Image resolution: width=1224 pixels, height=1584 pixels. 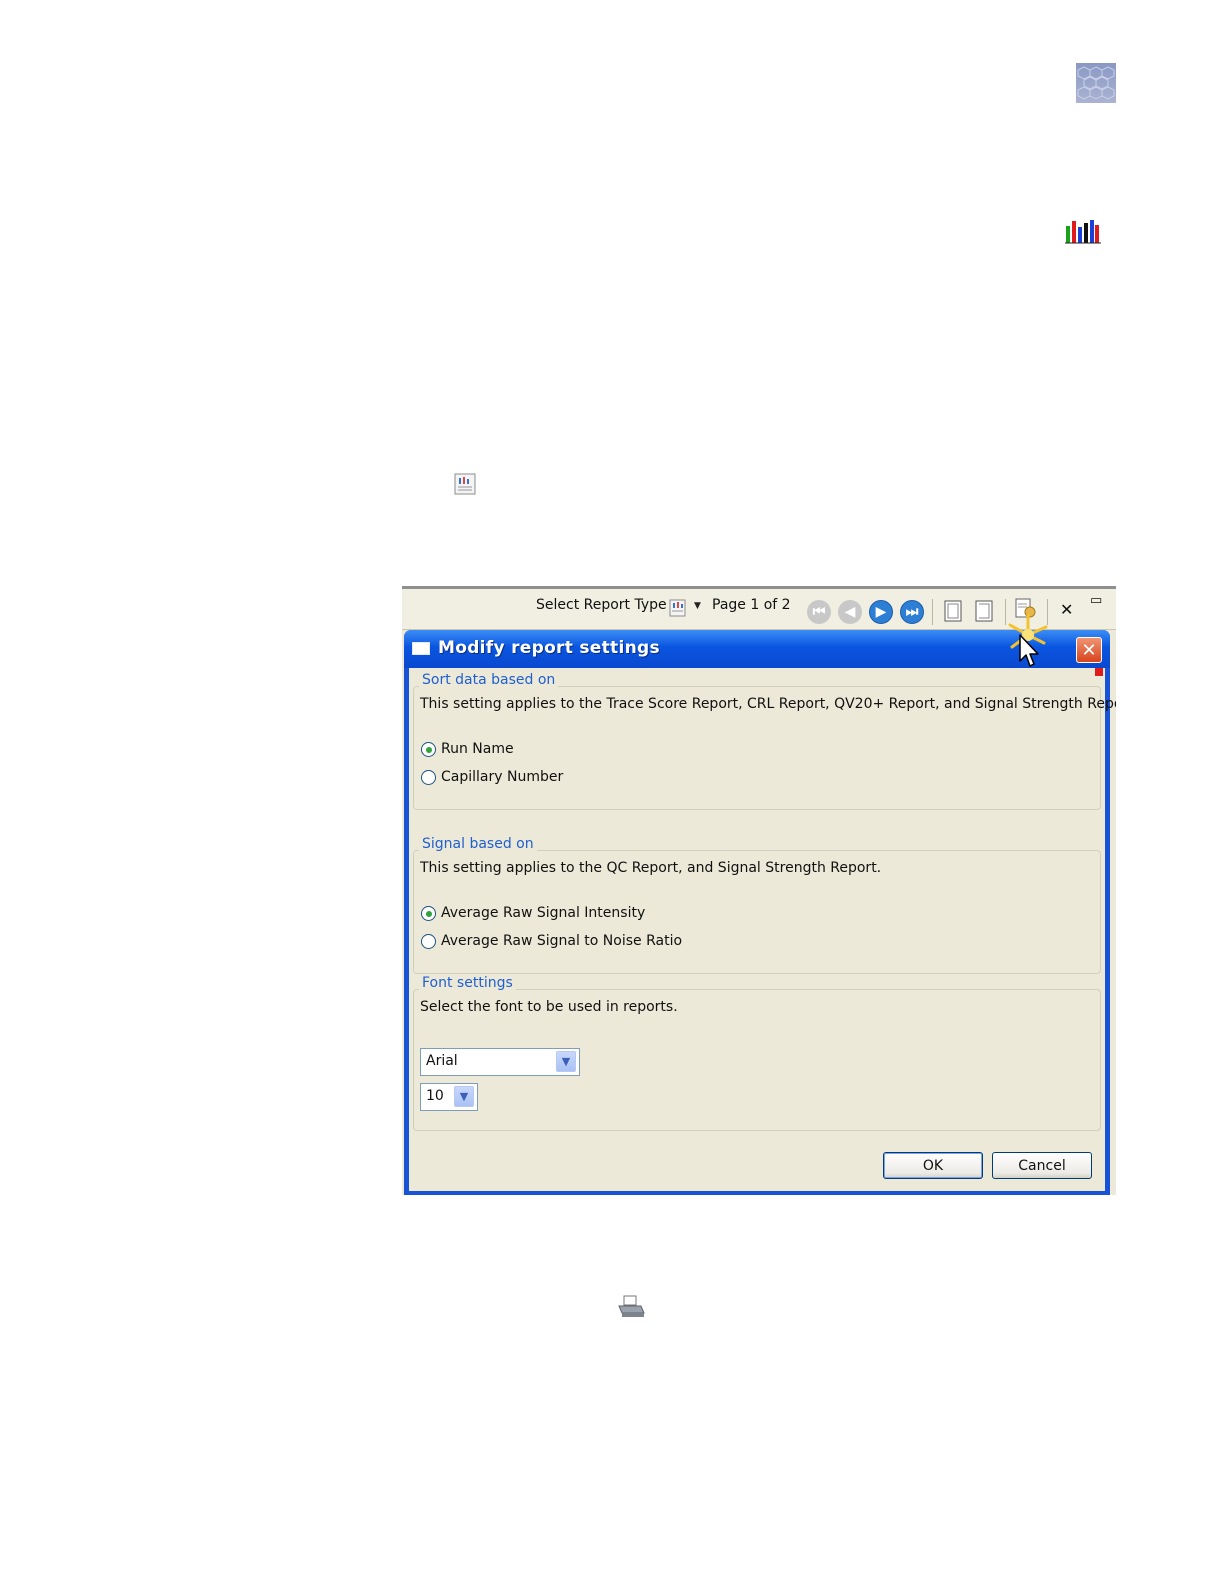 What do you see at coordinates (571, 750) in the screenshot?
I see `radio-run-name: Run Name` at bounding box center [571, 750].